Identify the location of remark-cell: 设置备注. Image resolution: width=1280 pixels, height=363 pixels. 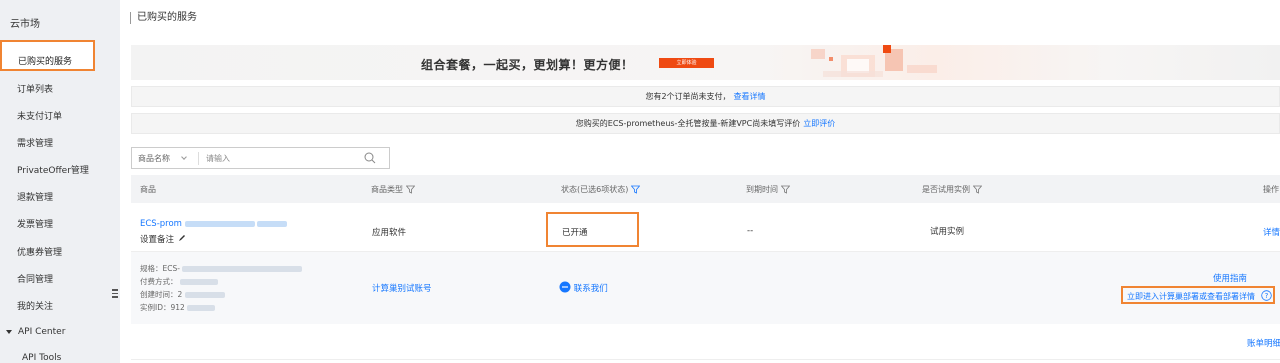
(163, 239).